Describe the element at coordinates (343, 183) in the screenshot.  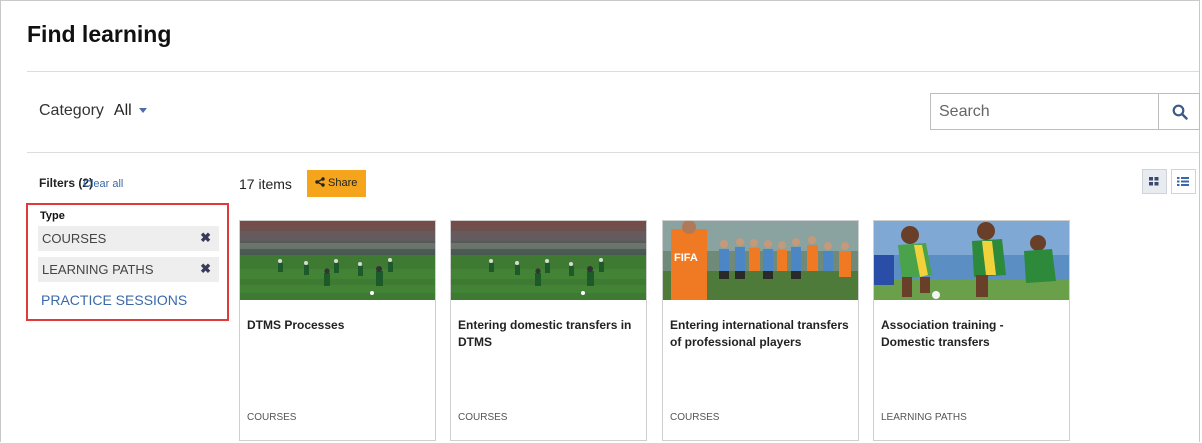
I see `share-label: Share` at that location.